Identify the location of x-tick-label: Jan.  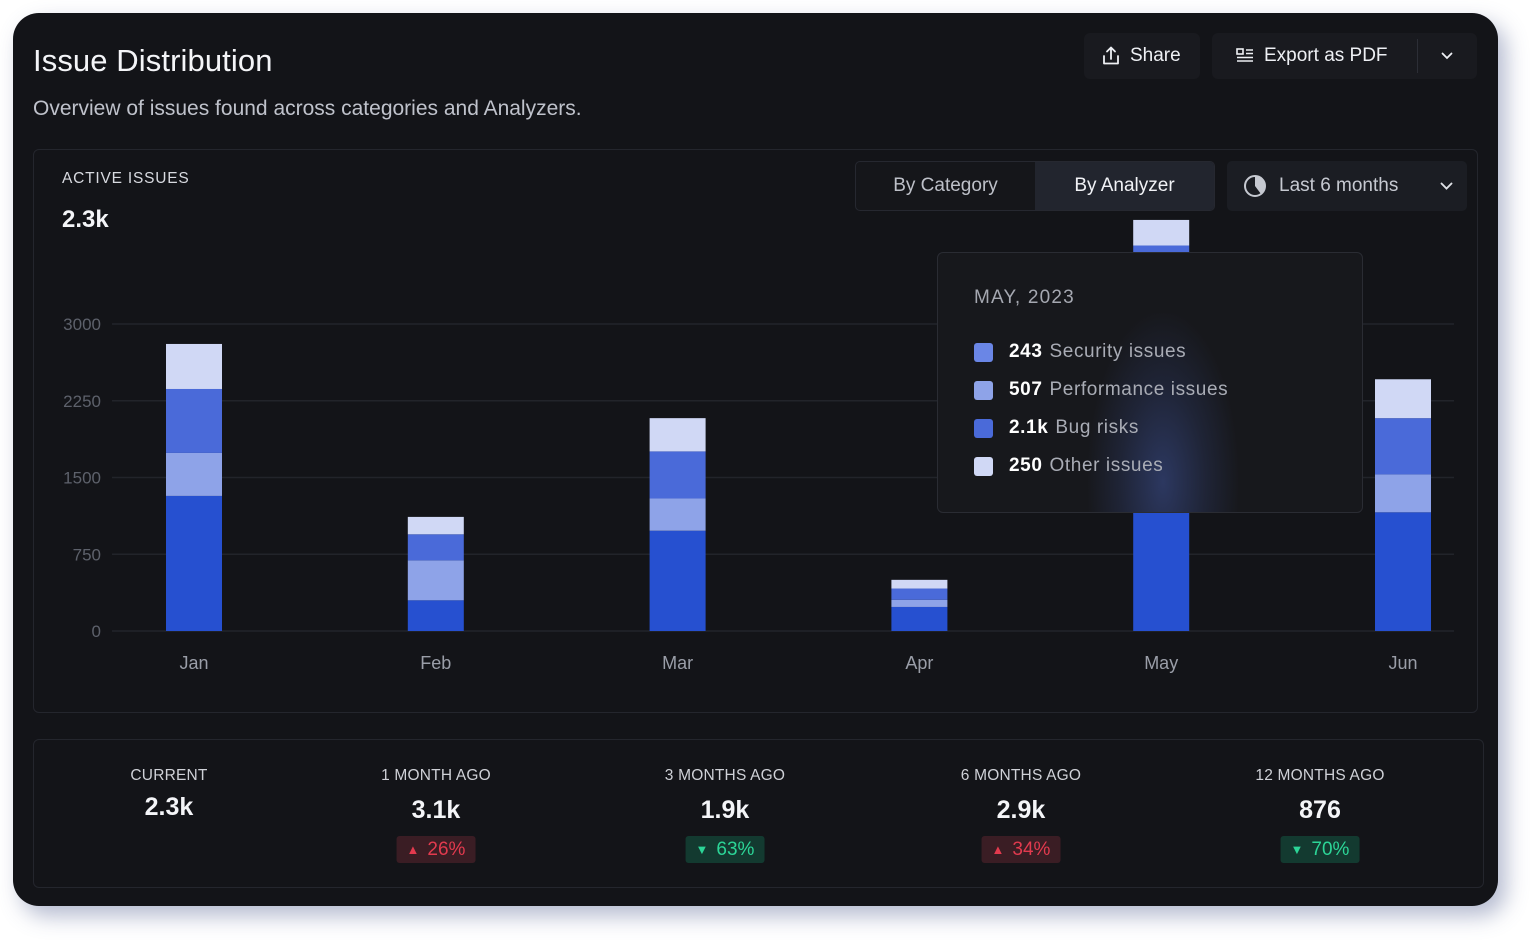
(193, 663).